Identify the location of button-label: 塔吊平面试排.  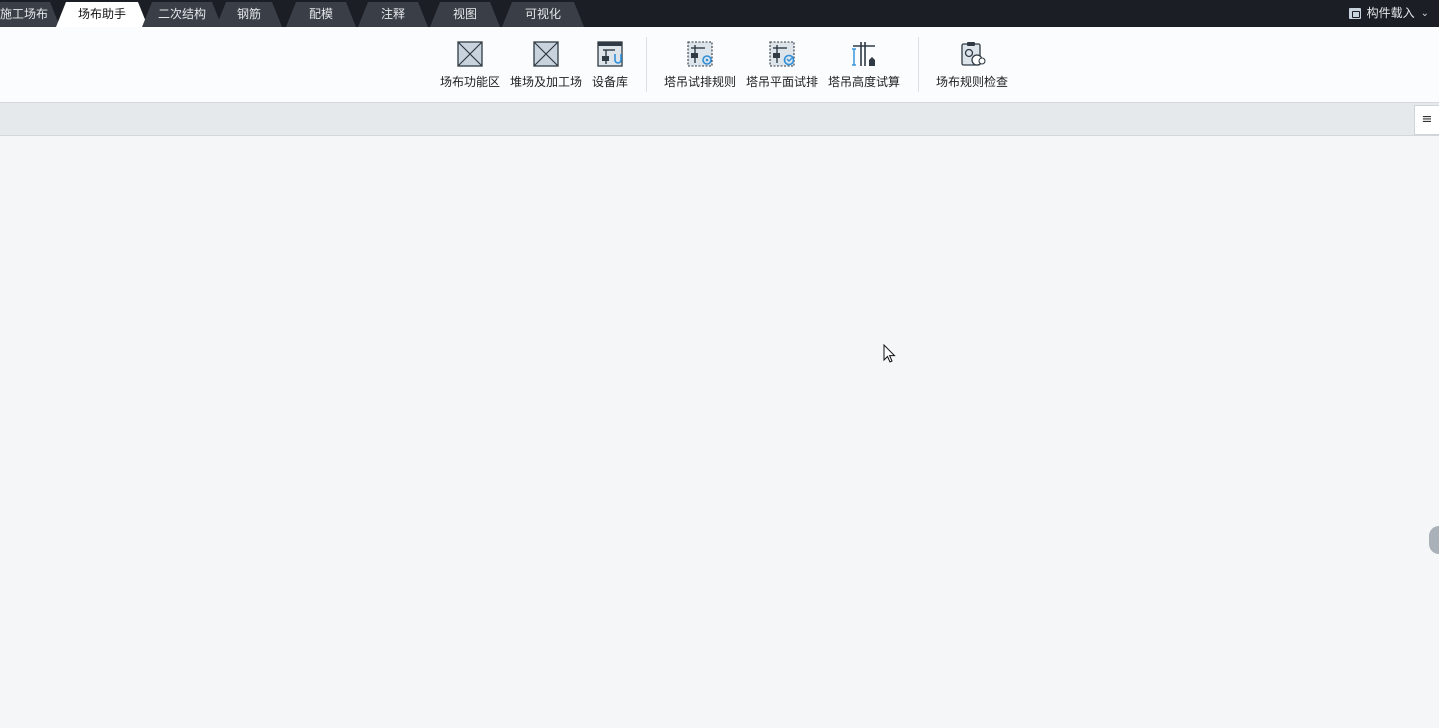
(781, 82).